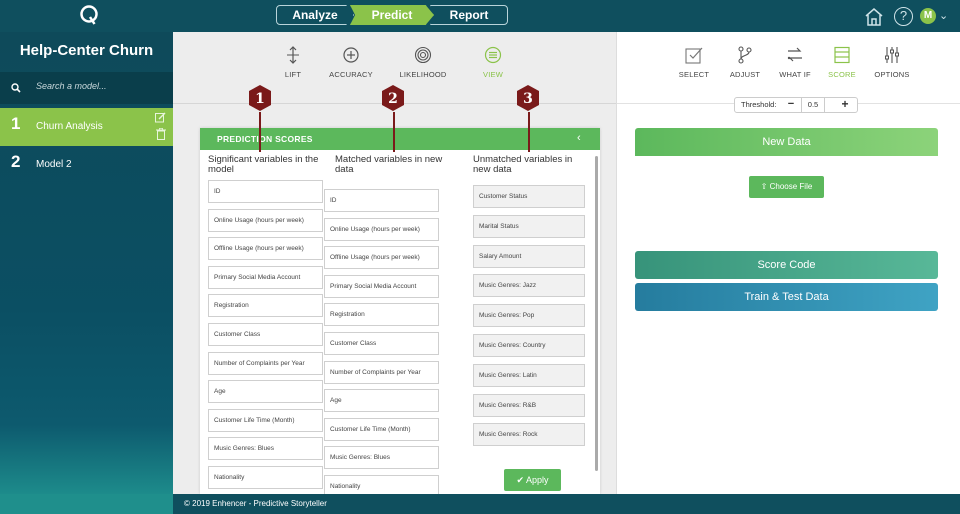 The height and width of the screenshot is (514, 960). What do you see at coordinates (293, 74) in the screenshot?
I see `tool-label: LIFT` at bounding box center [293, 74].